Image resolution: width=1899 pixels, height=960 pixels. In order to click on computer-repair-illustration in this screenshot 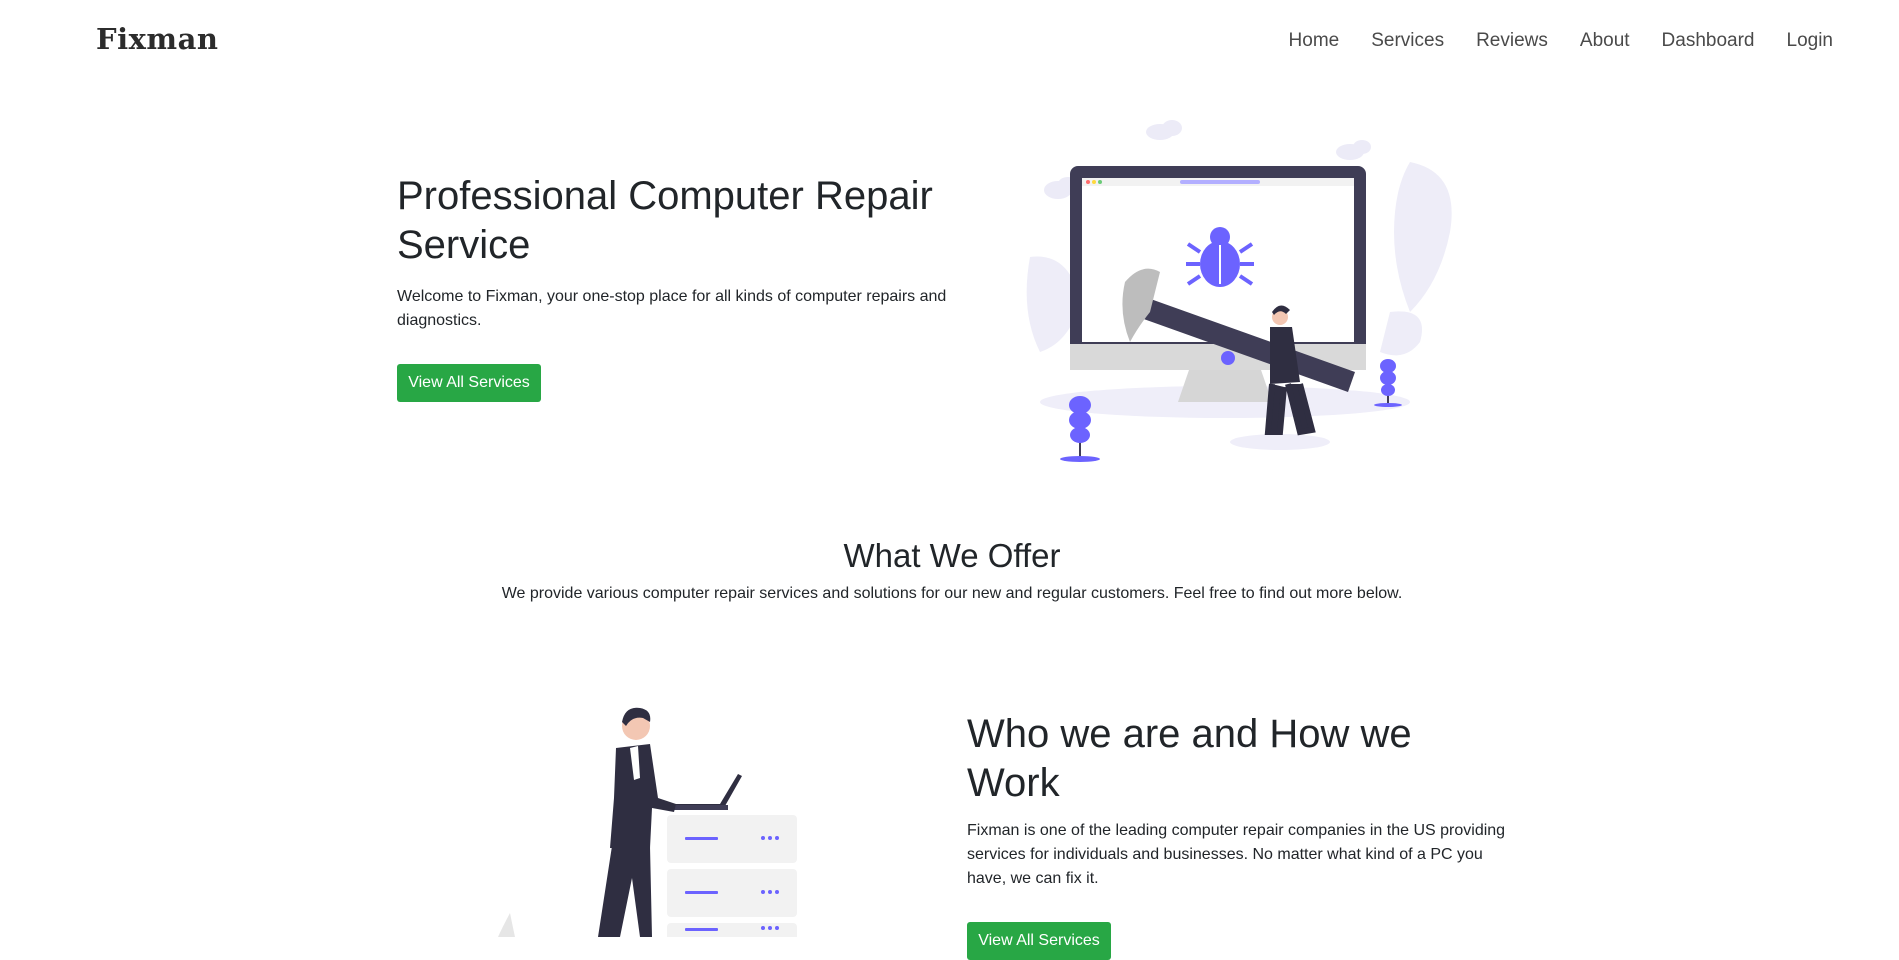, I will do `click(1239, 291)`.